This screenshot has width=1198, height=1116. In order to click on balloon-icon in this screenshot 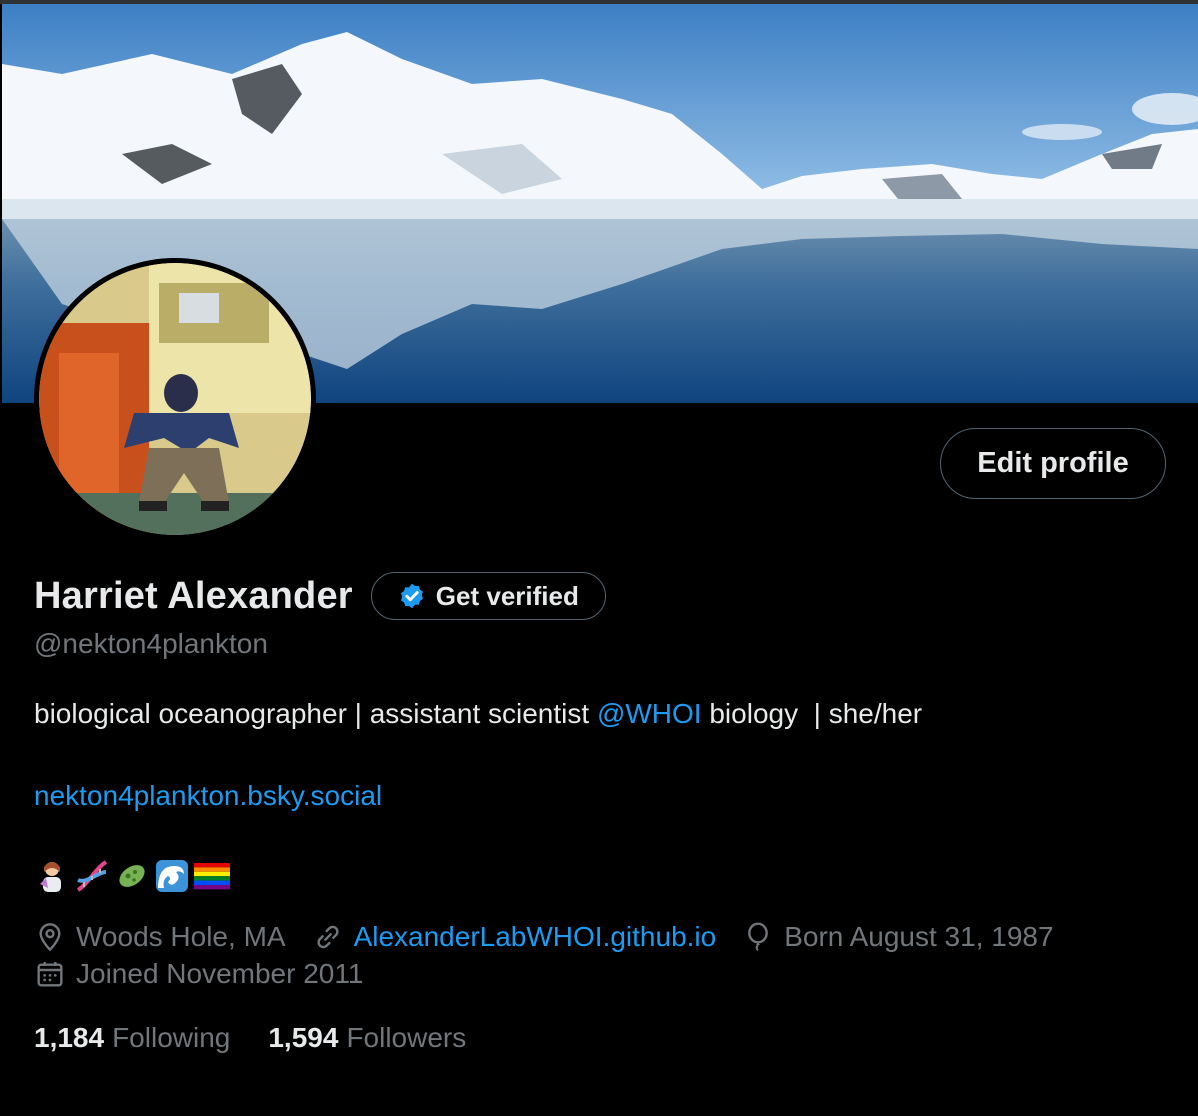, I will do `click(758, 937)`.